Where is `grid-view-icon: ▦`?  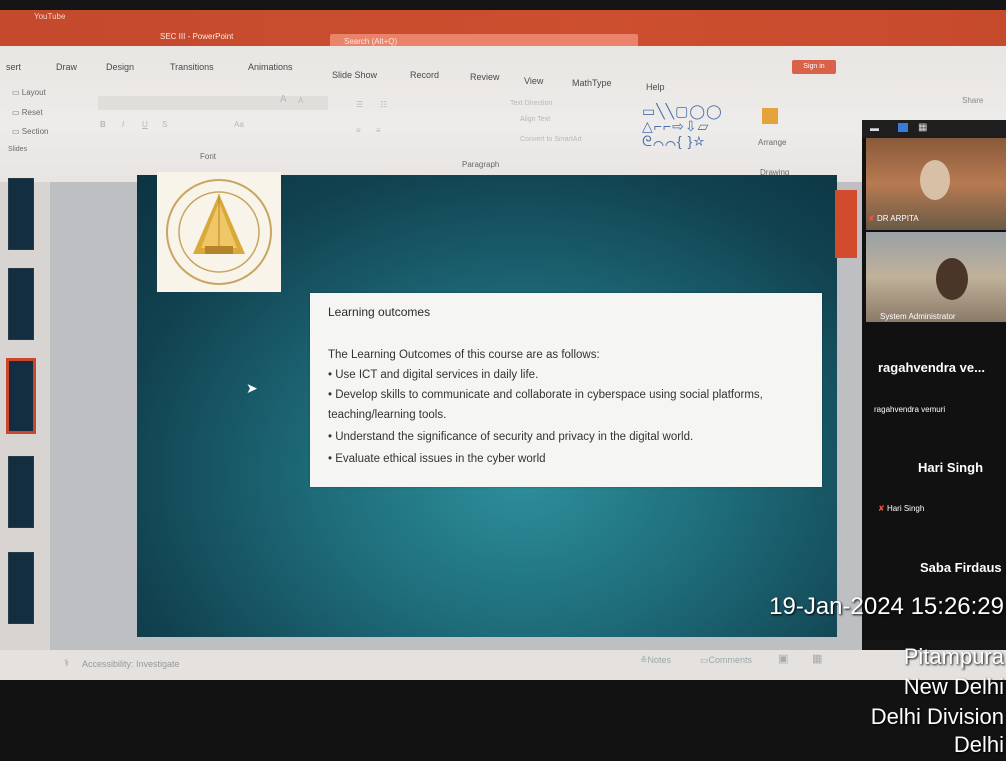
grid-view-icon: ▦ is located at coordinates (922, 127).